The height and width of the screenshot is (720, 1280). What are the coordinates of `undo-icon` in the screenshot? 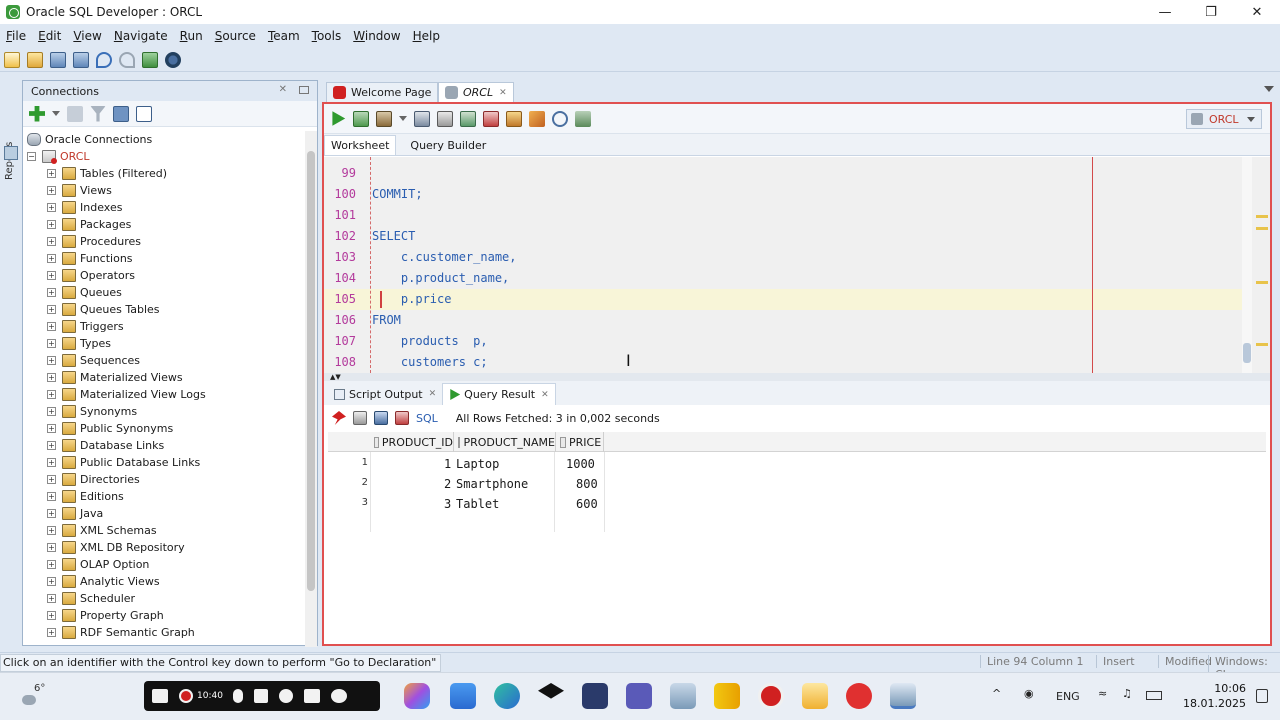 It's located at (104, 59).